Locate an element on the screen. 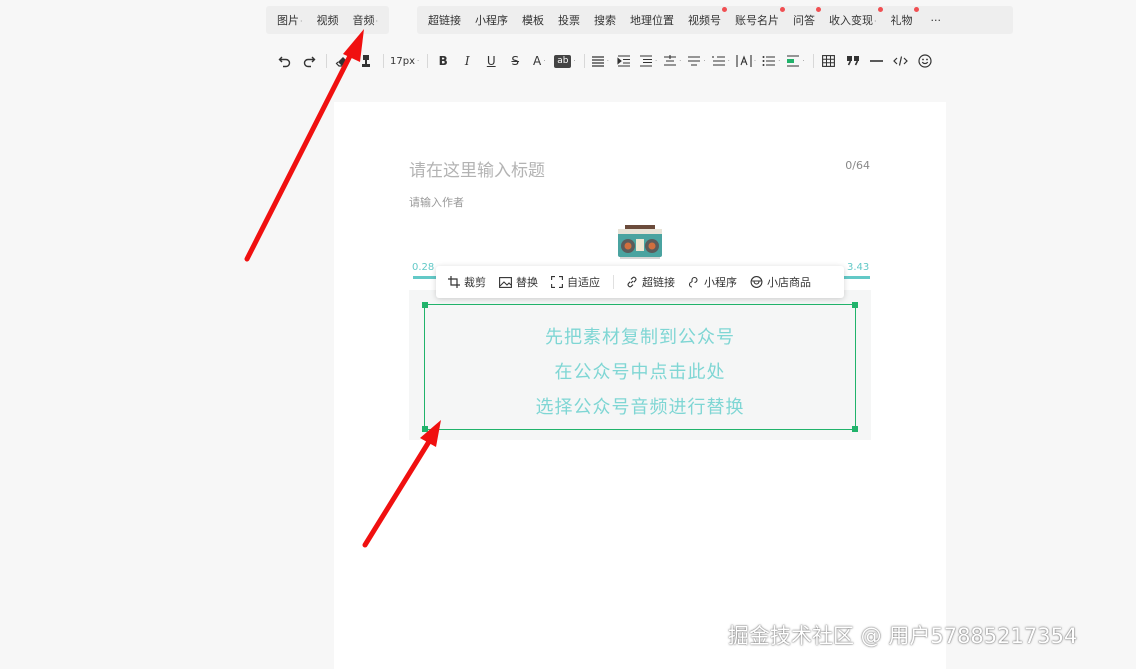 Image resolution: width=1136 pixels, height=669 pixels. letter-spacing-button: · is located at coordinates (746, 61).